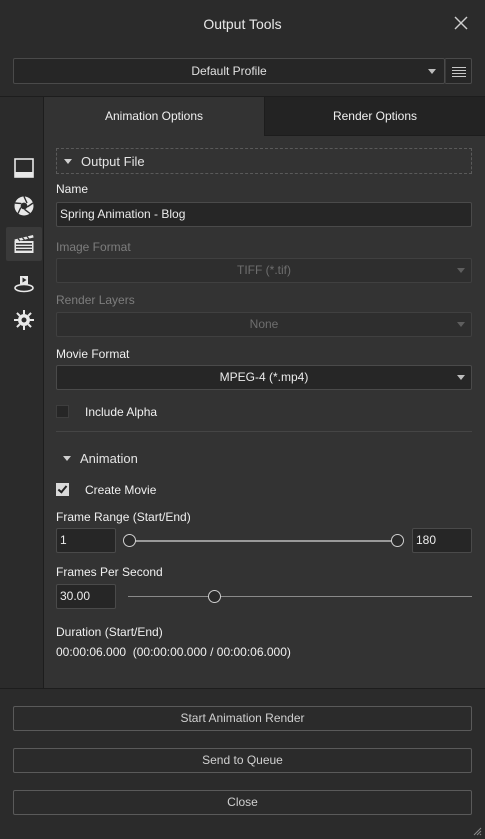 The image size is (485, 839). I want to click on image-format-value: TIFF (*.tif), so click(264, 270).